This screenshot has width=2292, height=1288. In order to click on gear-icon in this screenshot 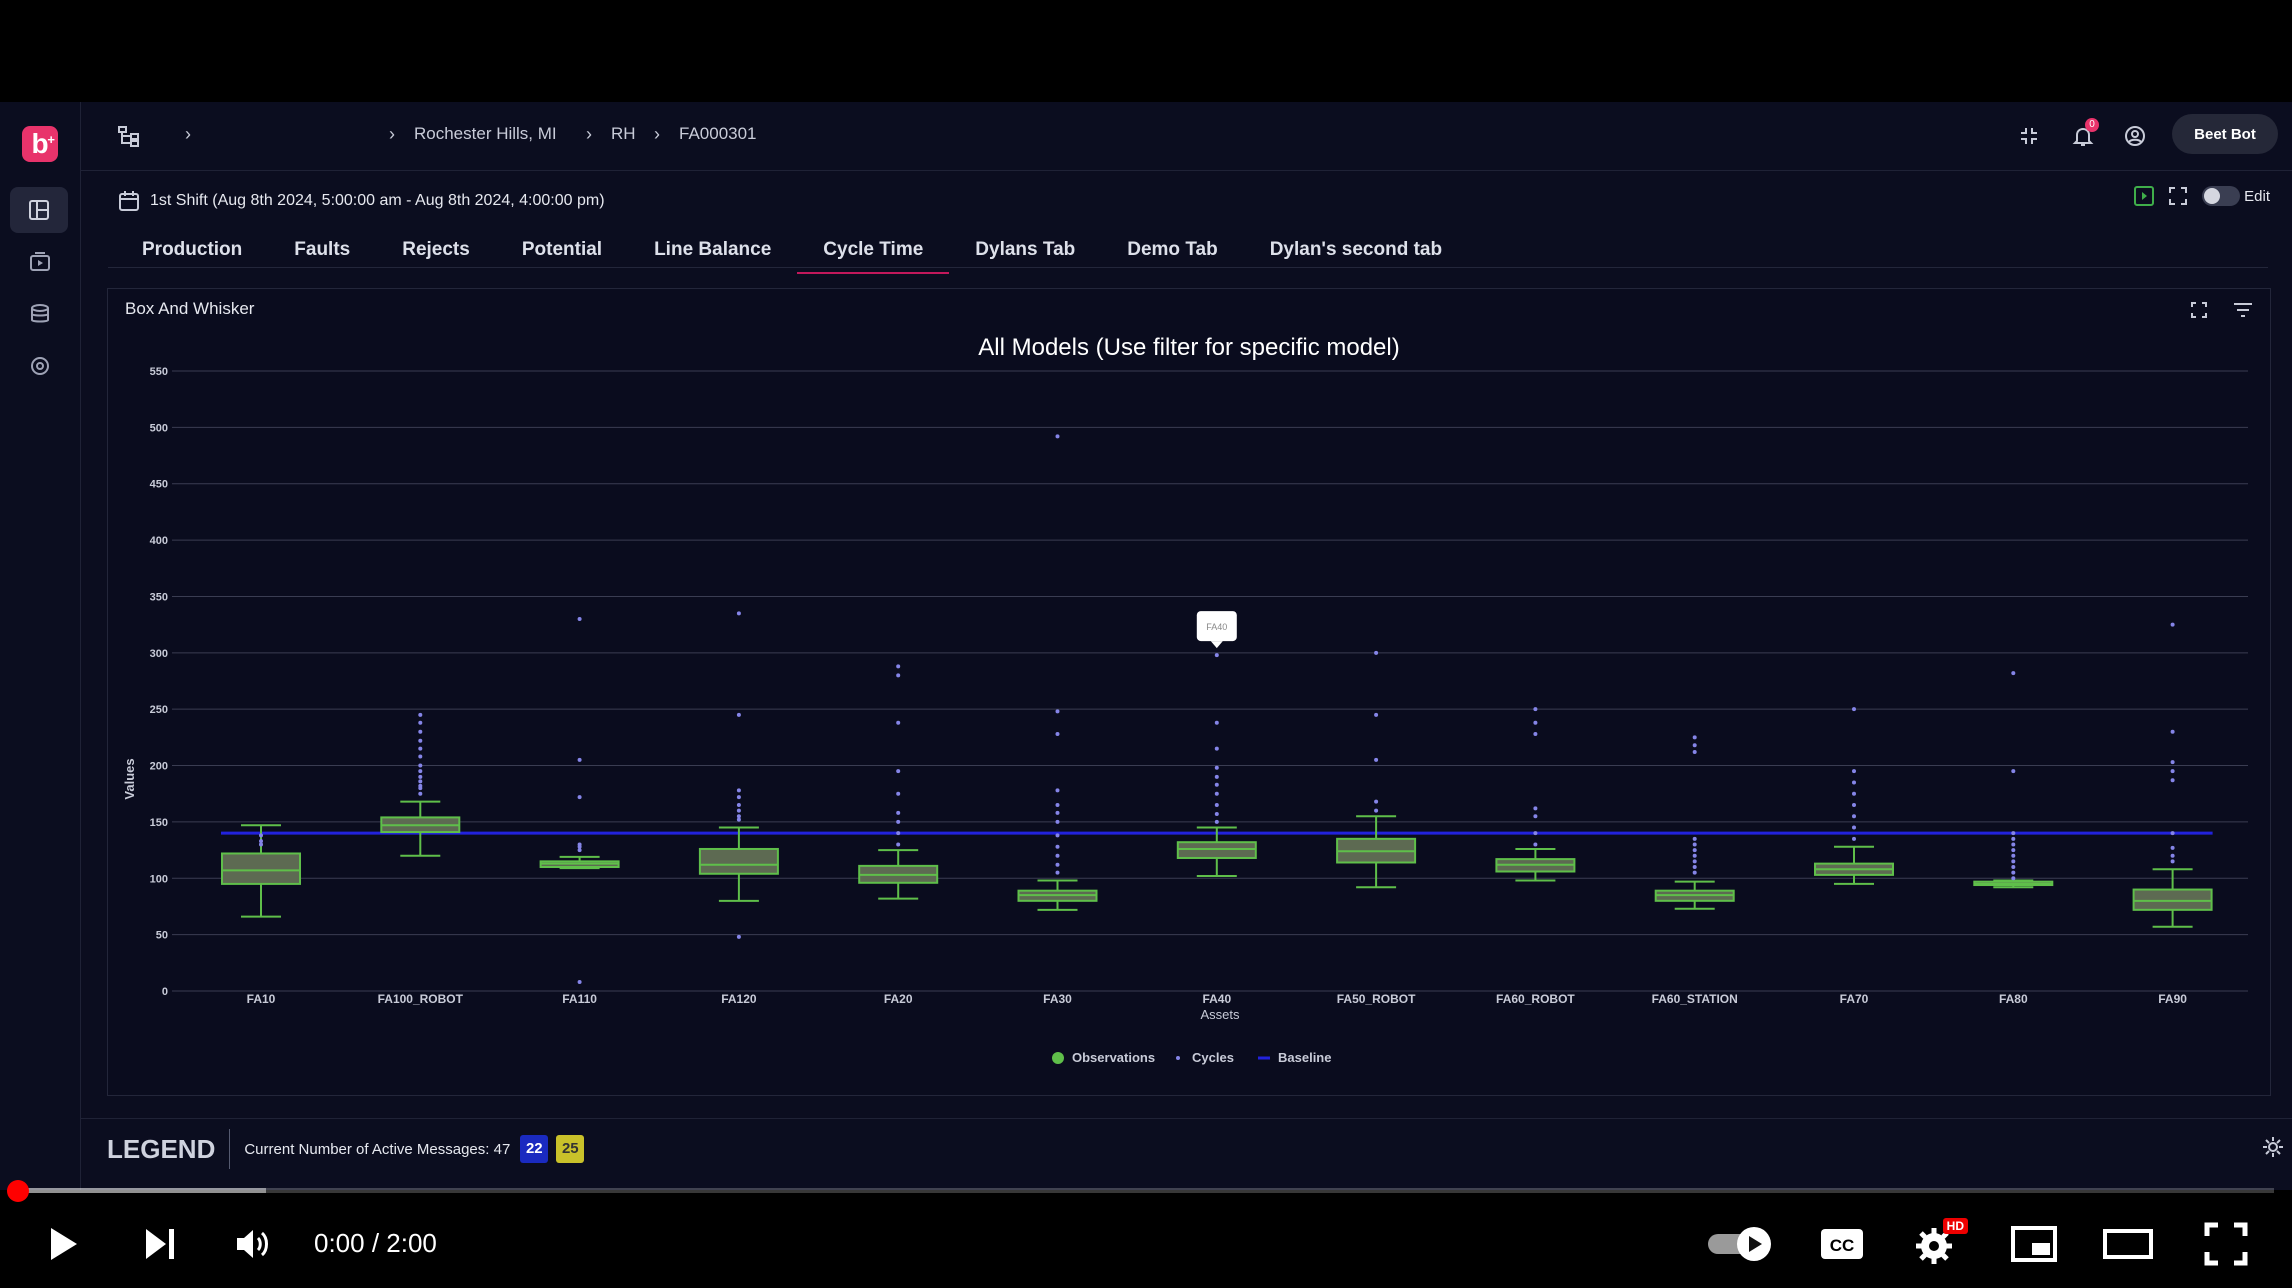, I will do `click(2273, 1147)`.